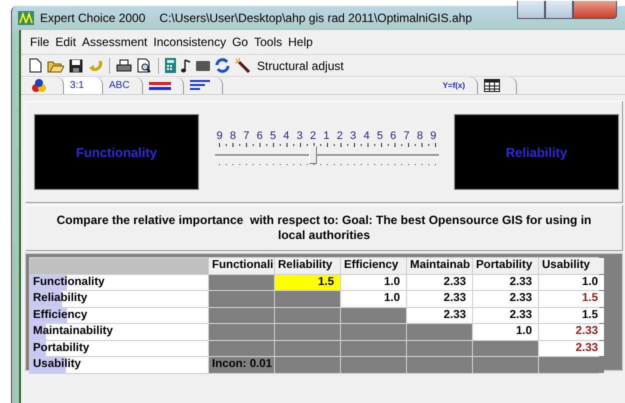 This screenshot has width=625, height=403. I want to click on menu-item: Tools, so click(268, 42).